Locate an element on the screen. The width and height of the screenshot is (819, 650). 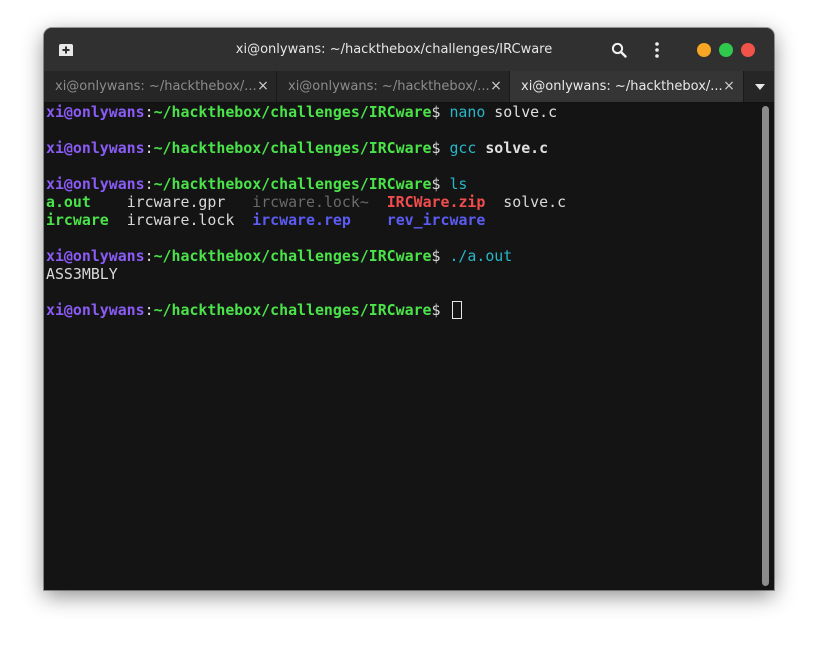
new-tab-icon is located at coordinates (66, 50).